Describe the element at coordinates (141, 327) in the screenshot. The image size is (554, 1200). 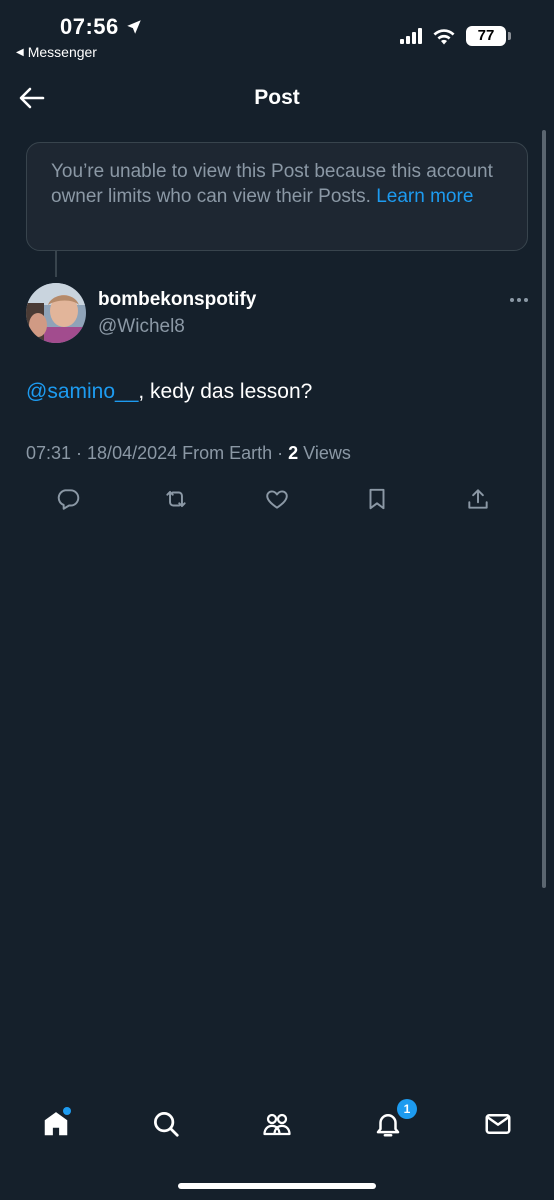
I see `author-handle: @Wichel8` at that location.